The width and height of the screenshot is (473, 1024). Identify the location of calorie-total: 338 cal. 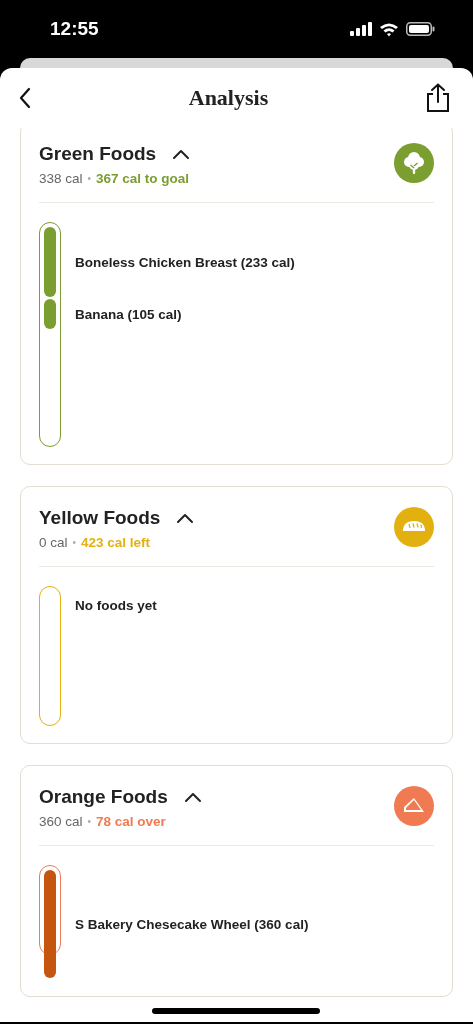
(61, 178).